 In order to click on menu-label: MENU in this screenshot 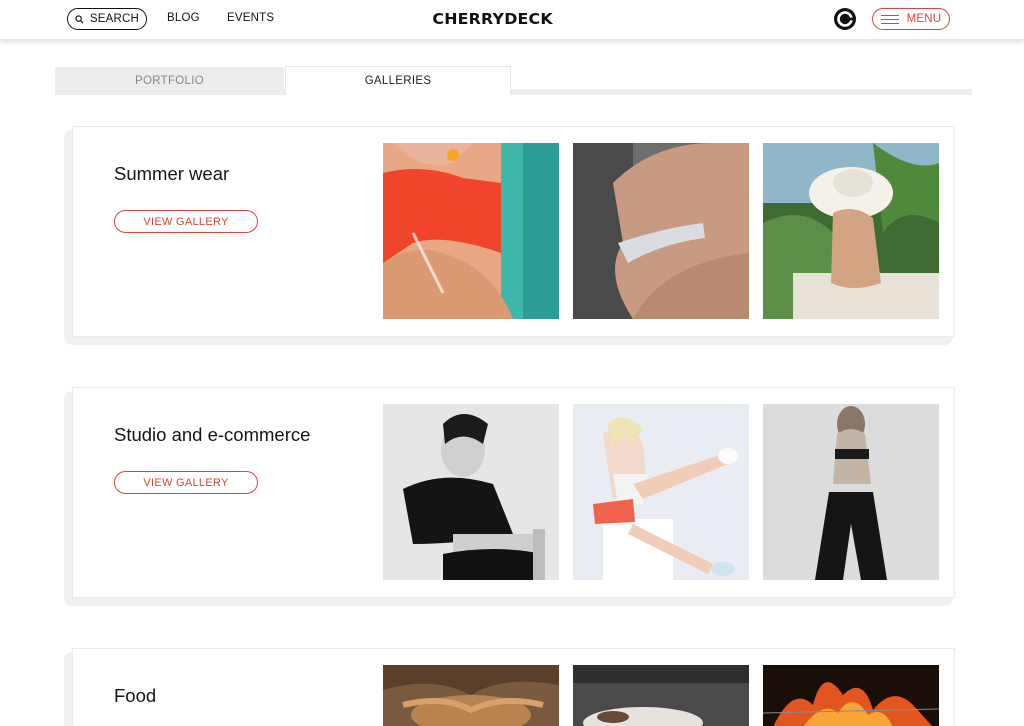, I will do `click(924, 19)`.